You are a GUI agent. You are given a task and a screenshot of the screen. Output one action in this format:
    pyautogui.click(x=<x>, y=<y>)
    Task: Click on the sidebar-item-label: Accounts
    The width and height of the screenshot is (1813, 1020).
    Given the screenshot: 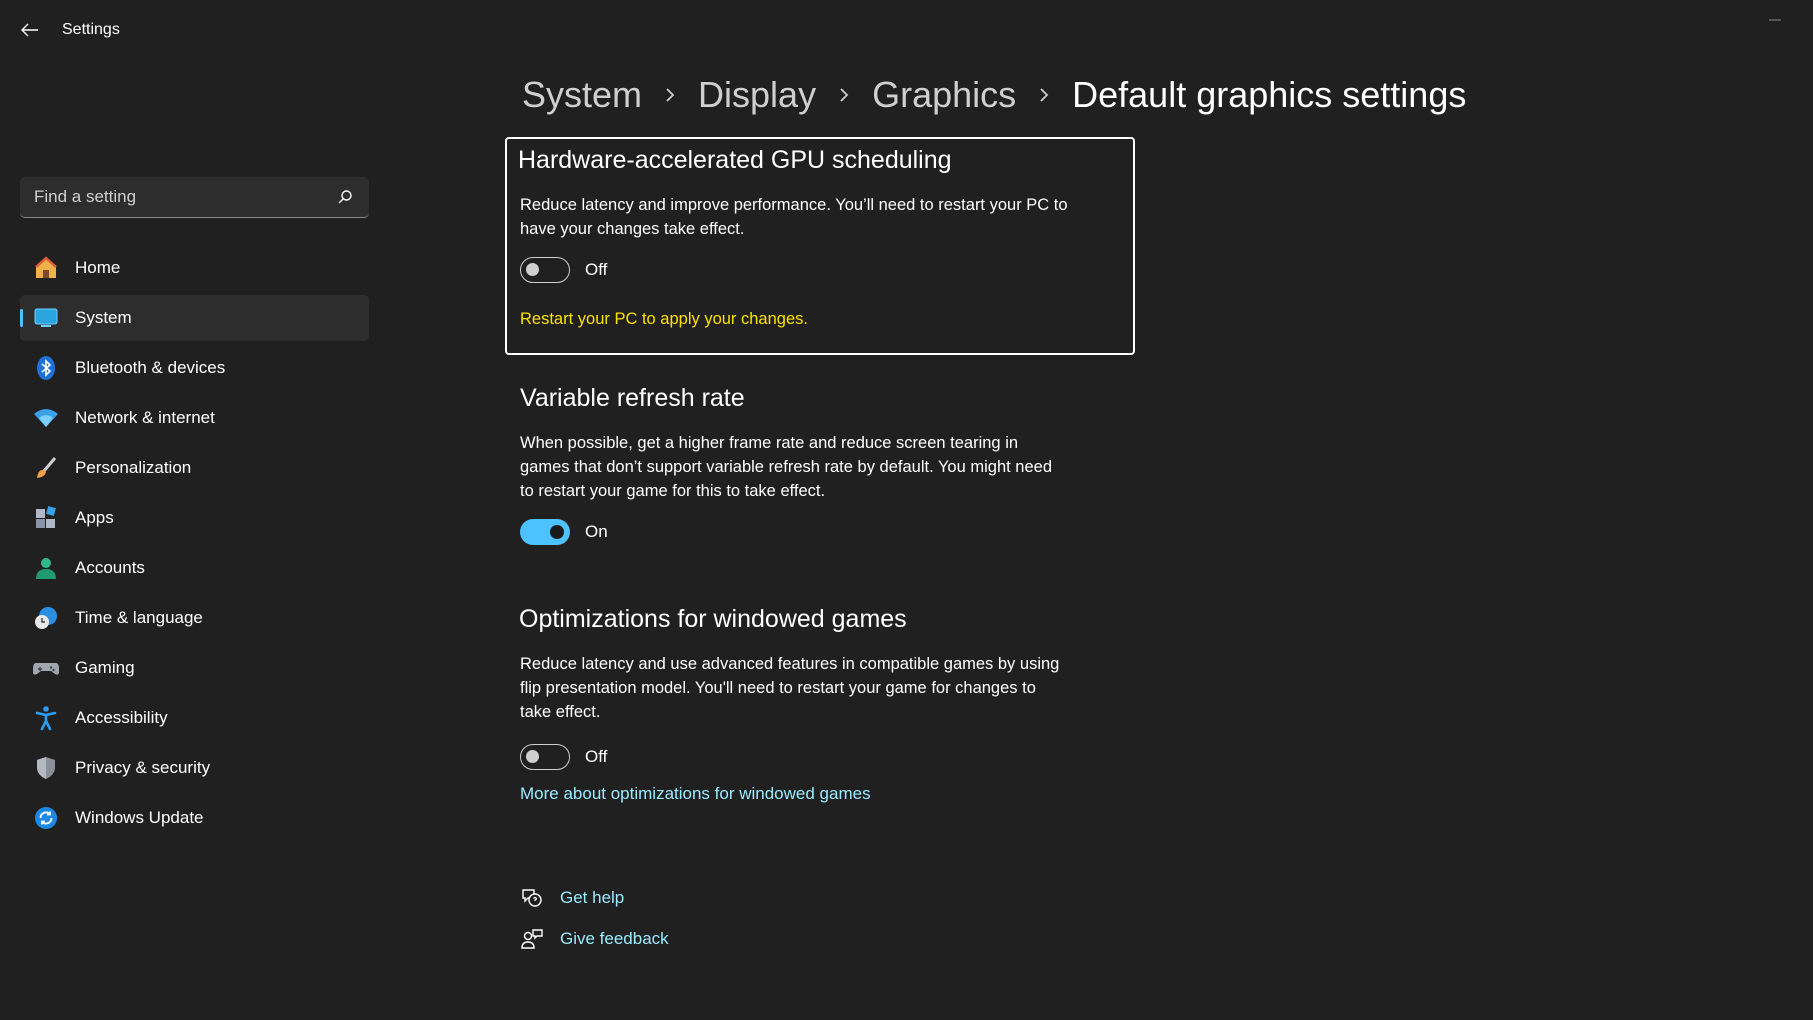 What is the action you would take?
    pyautogui.click(x=110, y=567)
    